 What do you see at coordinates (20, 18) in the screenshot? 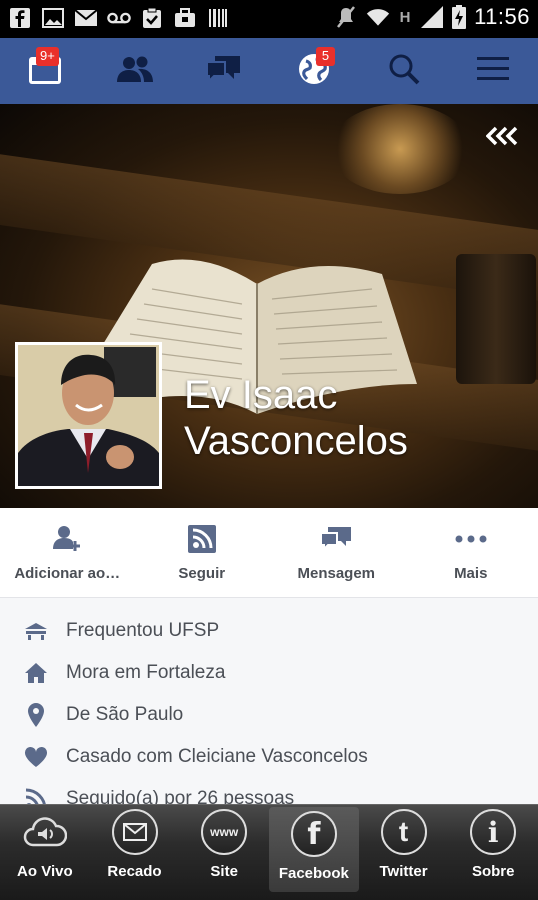
I see `facebook-icon` at bounding box center [20, 18].